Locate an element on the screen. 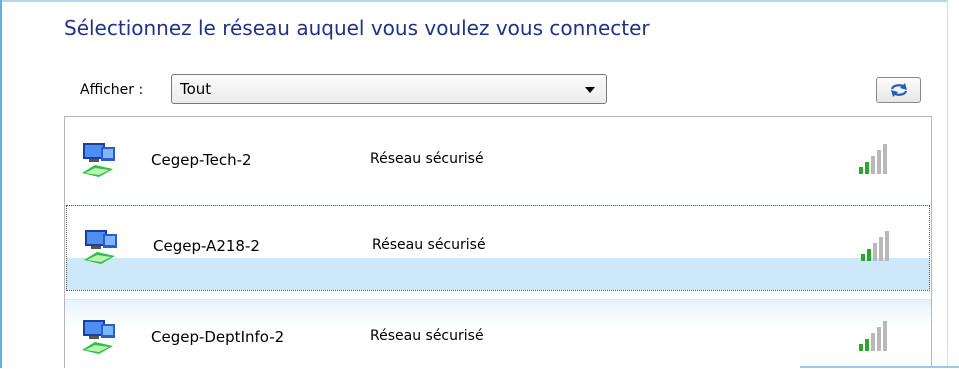  filter-label: Afficher : is located at coordinates (112, 90).